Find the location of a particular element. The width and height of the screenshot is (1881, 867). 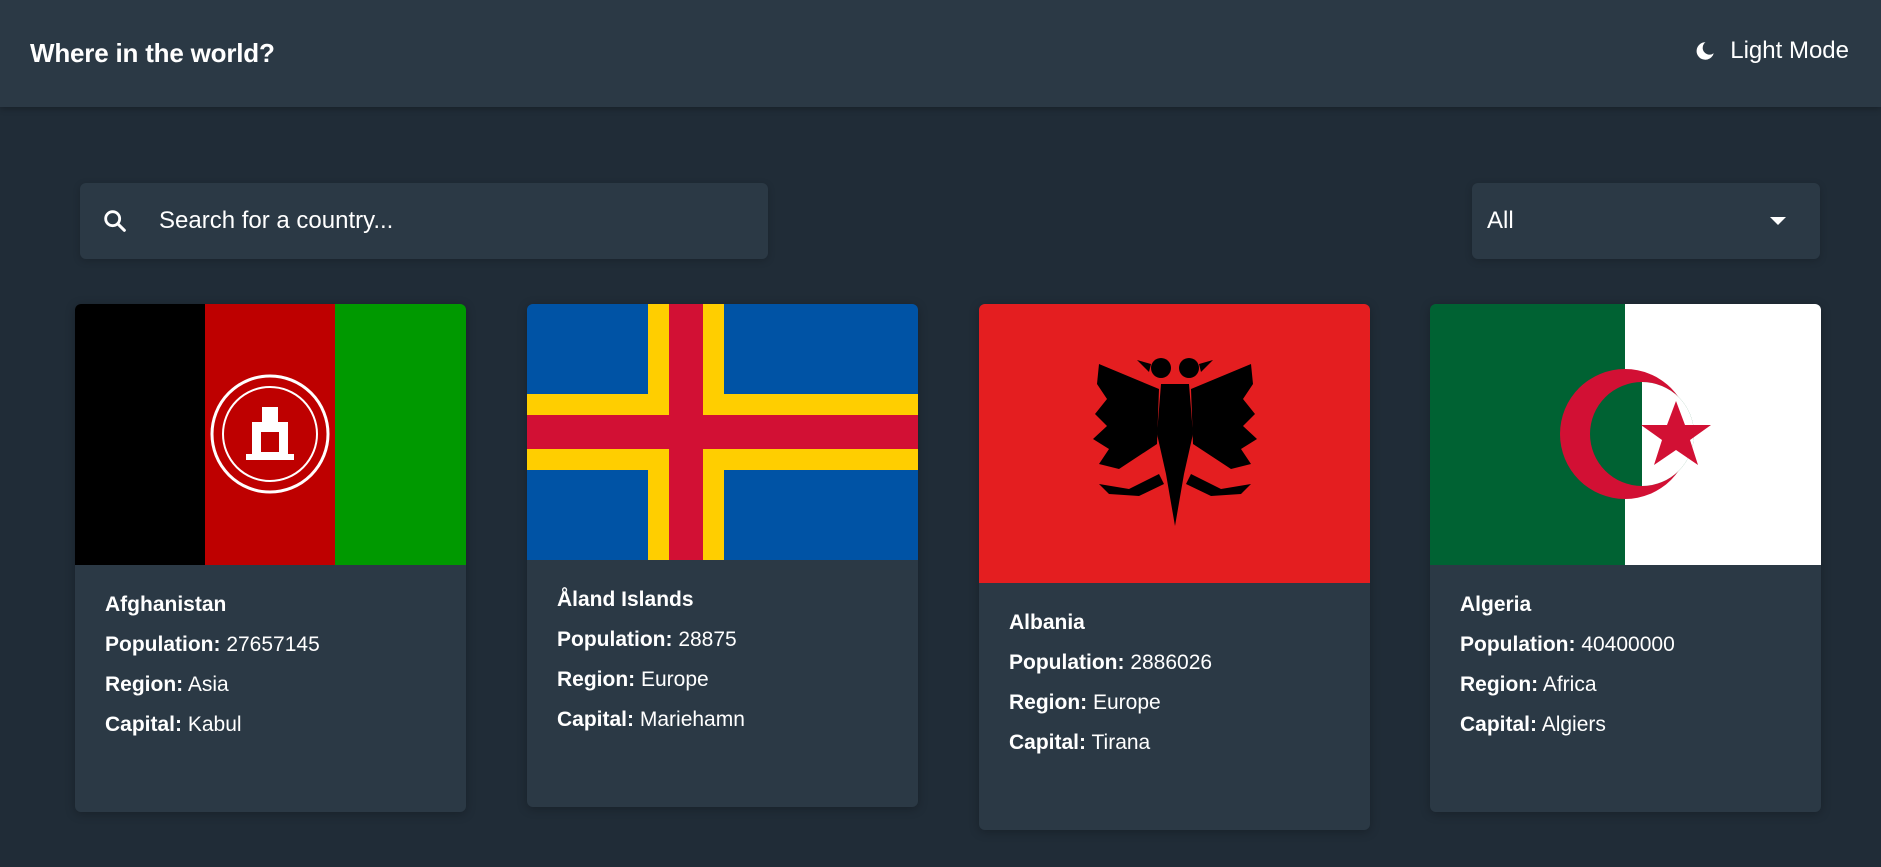

region-row: Region: Asia is located at coordinates (270, 685).